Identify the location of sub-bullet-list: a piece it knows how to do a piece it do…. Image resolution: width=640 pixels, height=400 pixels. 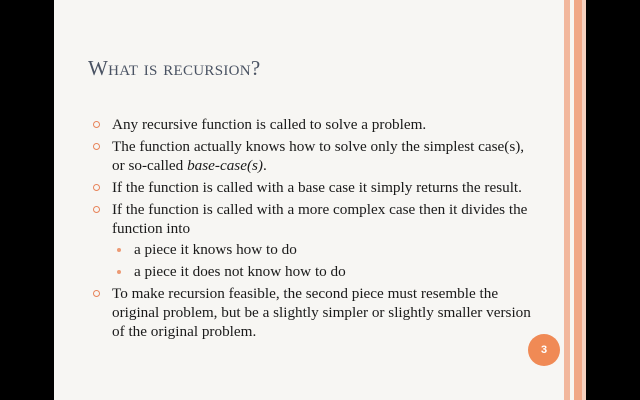
(322, 260).